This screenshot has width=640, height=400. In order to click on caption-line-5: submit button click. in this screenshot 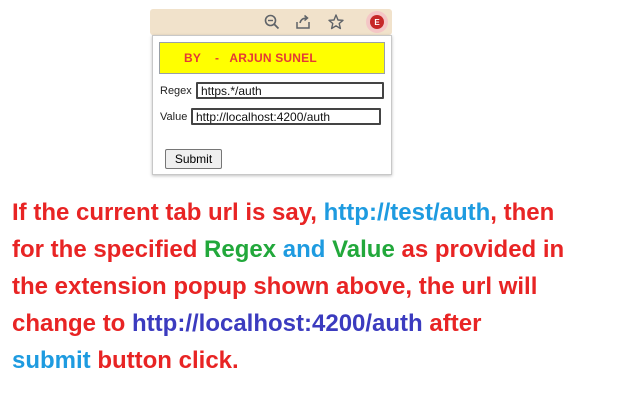, I will do `click(125, 360)`.